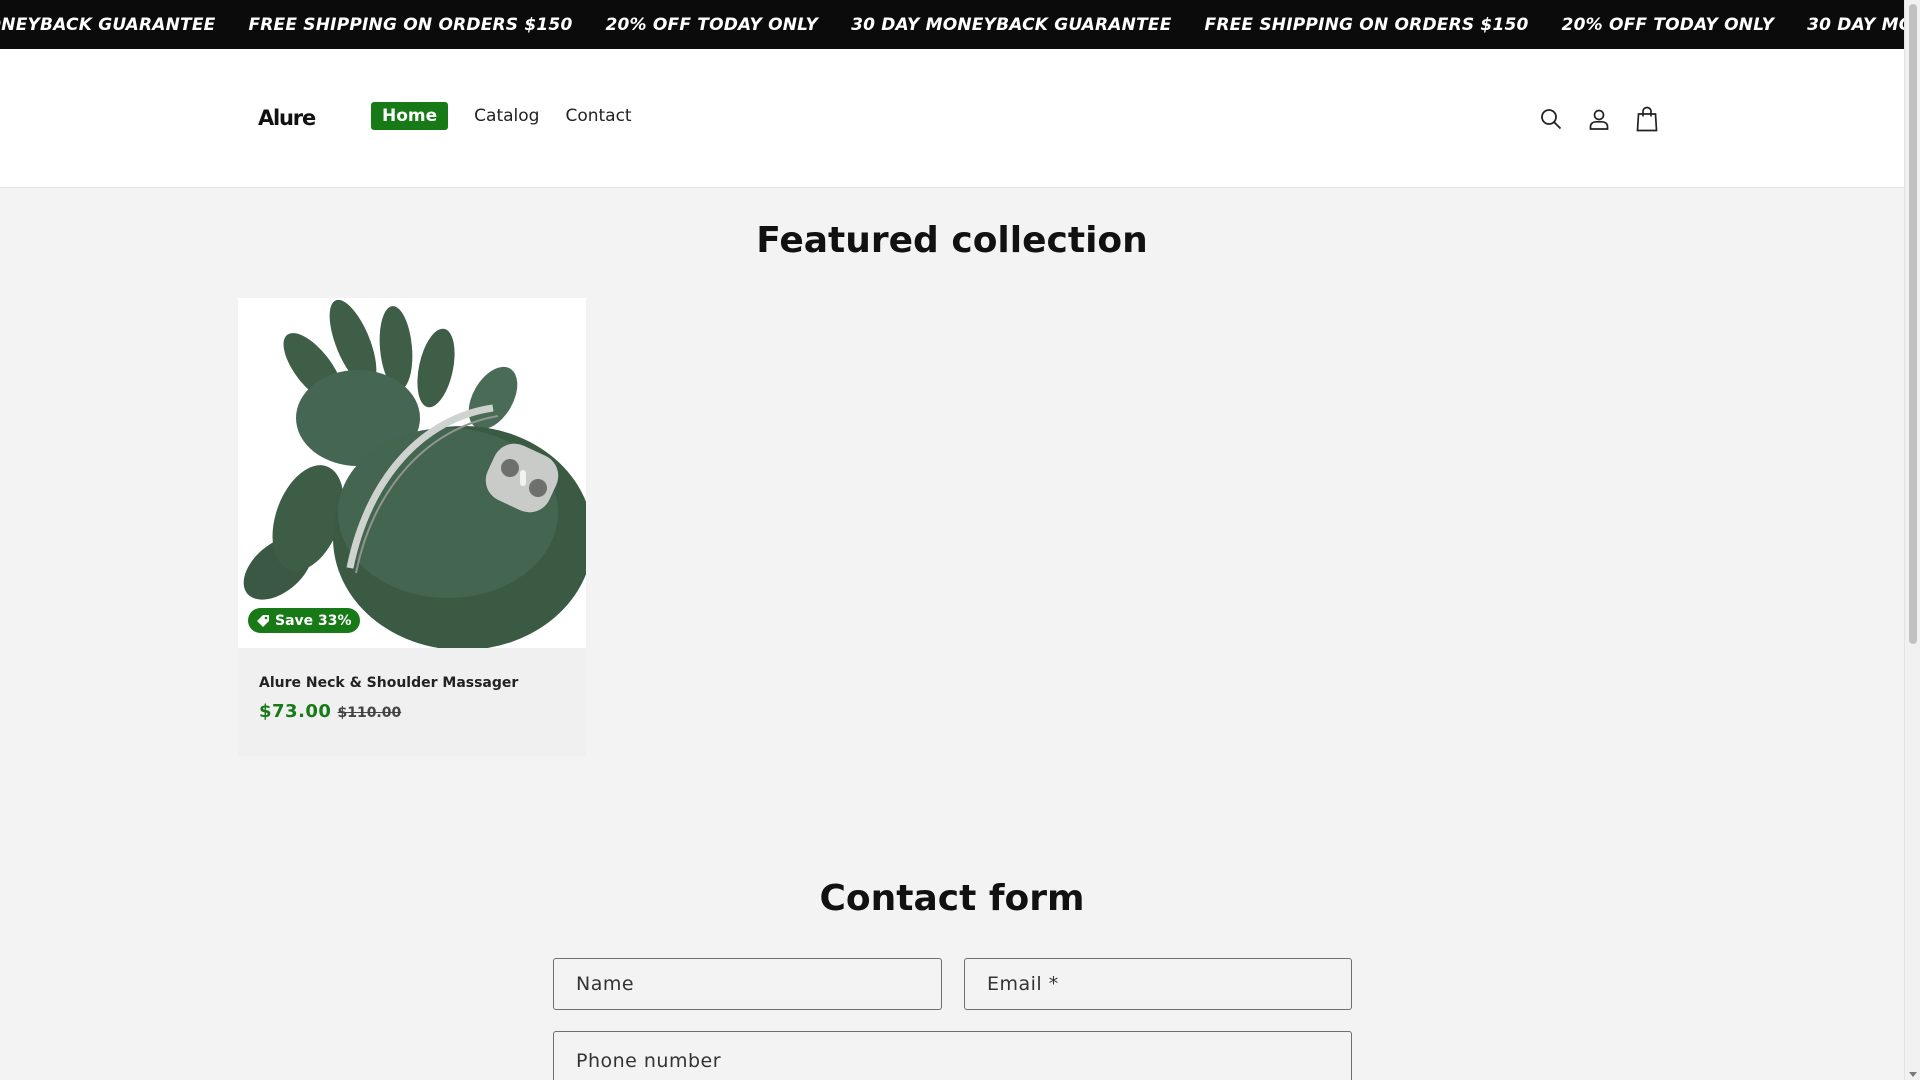 The height and width of the screenshot is (1080, 1920). What do you see at coordinates (1158, 984) in the screenshot?
I see `email-field: Email *` at bounding box center [1158, 984].